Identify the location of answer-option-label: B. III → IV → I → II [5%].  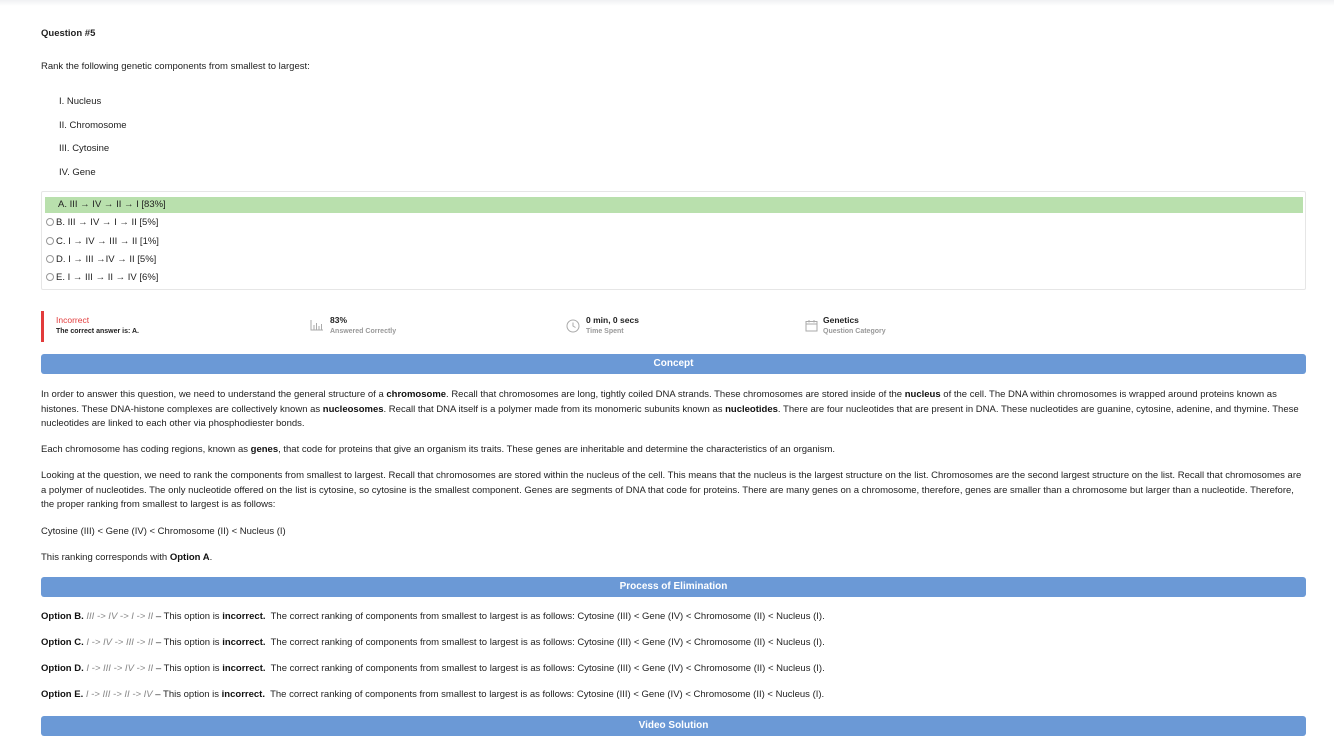
(107, 222).